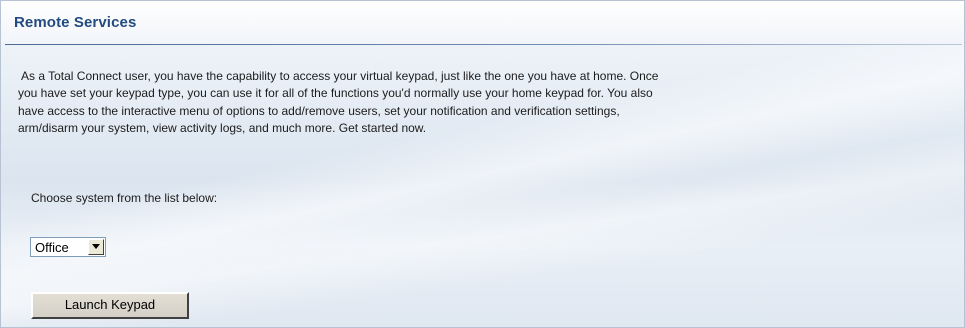 Image resolution: width=965 pixels, height=328 pixels. I want to click on system-select: Office, so click(68, 247).